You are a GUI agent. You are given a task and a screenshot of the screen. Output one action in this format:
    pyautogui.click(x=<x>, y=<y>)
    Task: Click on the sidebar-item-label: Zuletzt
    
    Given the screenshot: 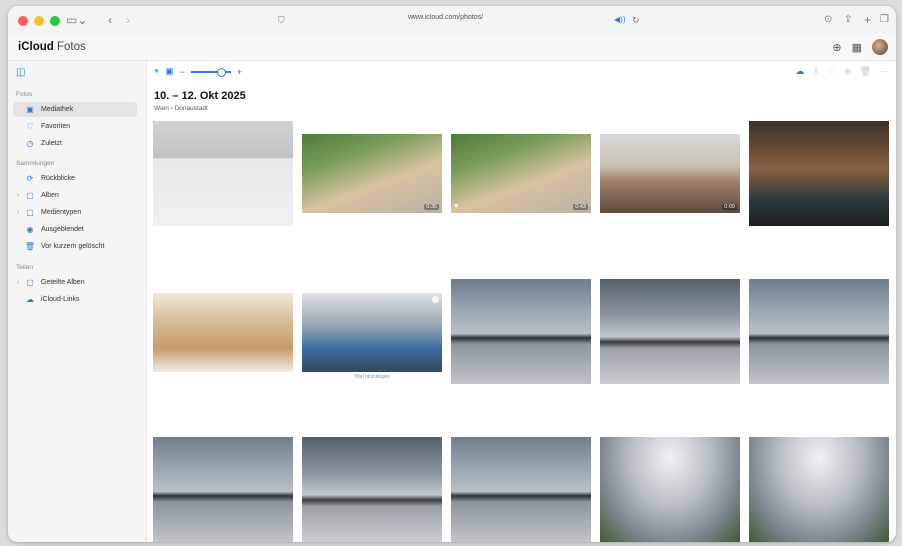 What is the action you would take?
    pyautogui.click(x=52, y=143)
    